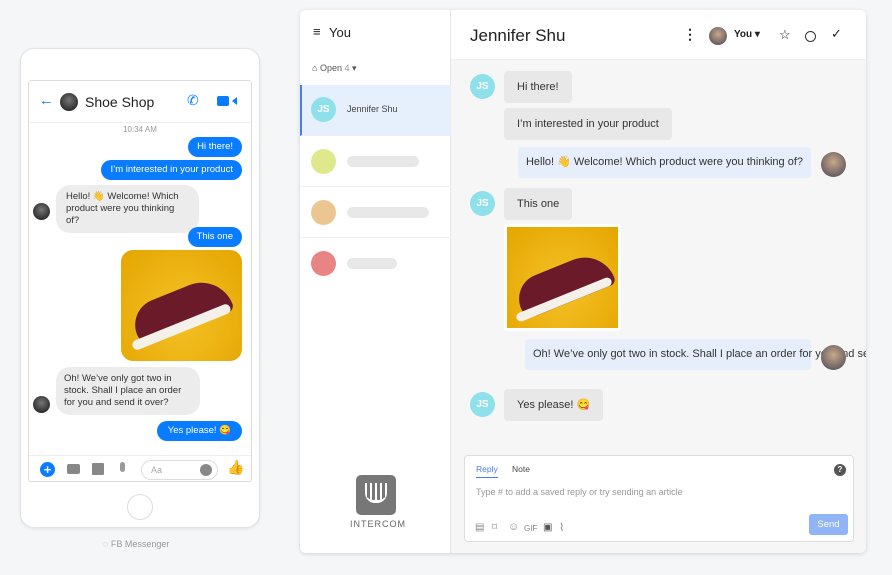 The image size is (892, 575). What do you see at coordinates (347, 68) in the screenshot?
I see `filter-count: 4` at bounding box center [347, 68].